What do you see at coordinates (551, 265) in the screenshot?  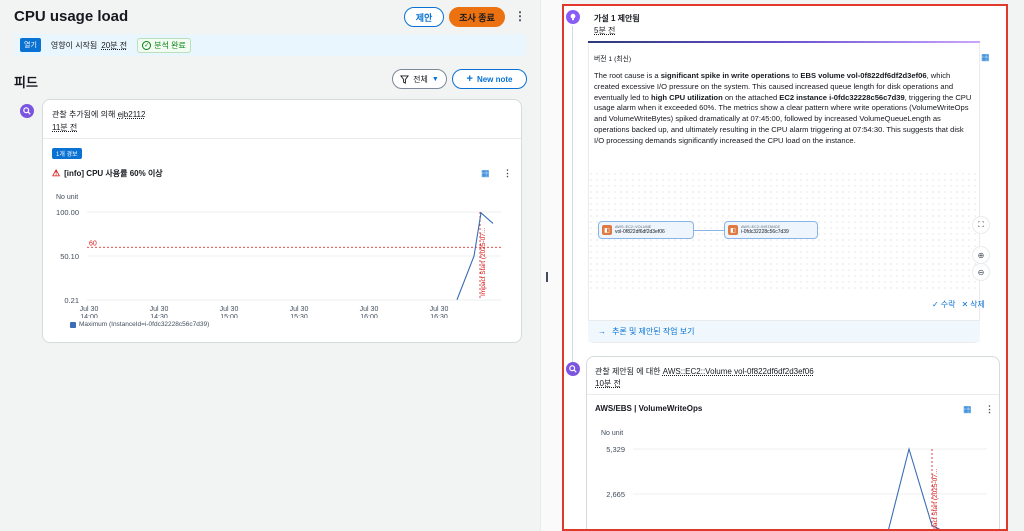 I see `panel-resizer` at bounding box center [551, 265].